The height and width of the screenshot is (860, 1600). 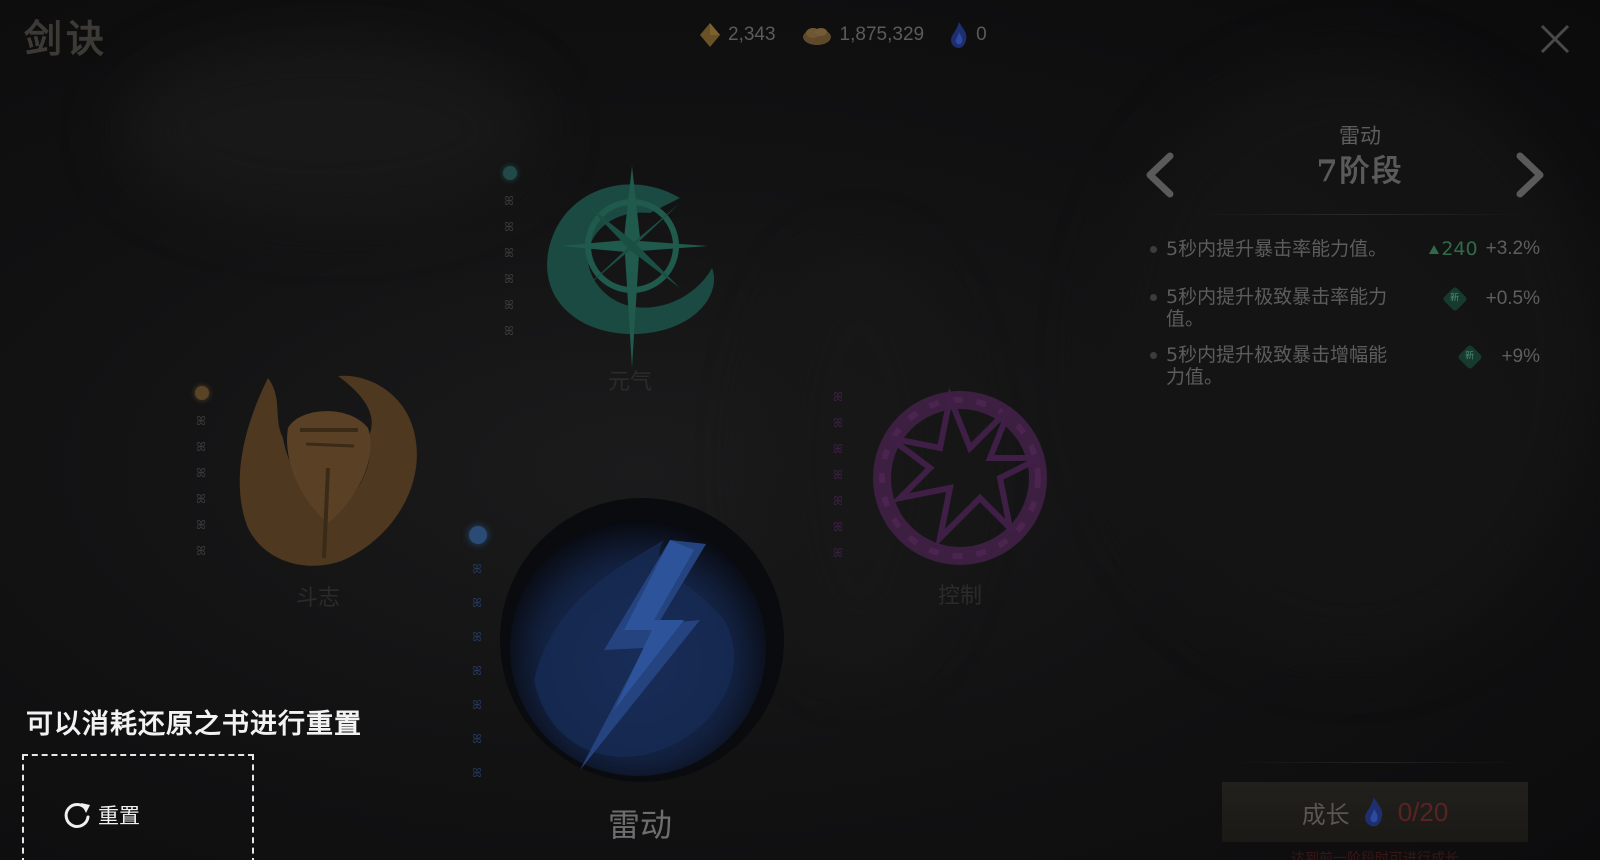 I want to click on grow-cost: 0/20, so click(x=1423, y=811).